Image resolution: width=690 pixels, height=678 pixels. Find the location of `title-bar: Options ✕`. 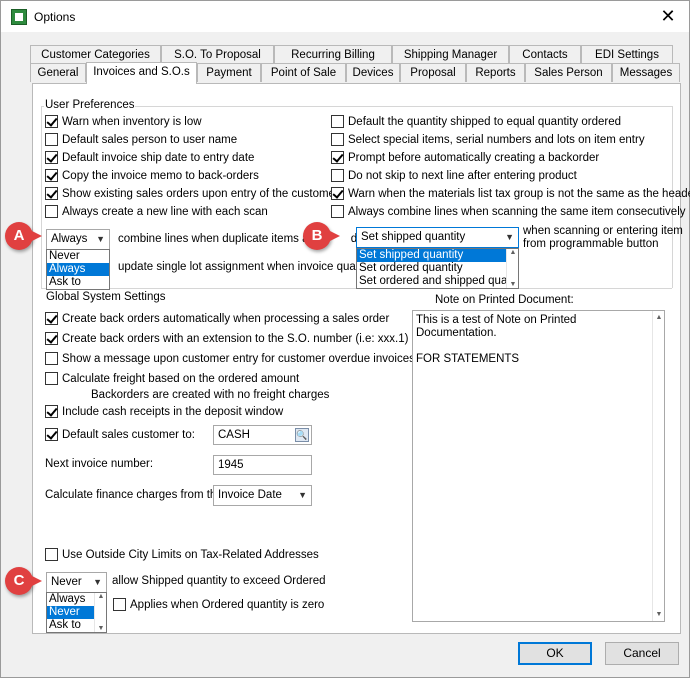

title-bar: Options ✕ is located at coordinates (345, 16).